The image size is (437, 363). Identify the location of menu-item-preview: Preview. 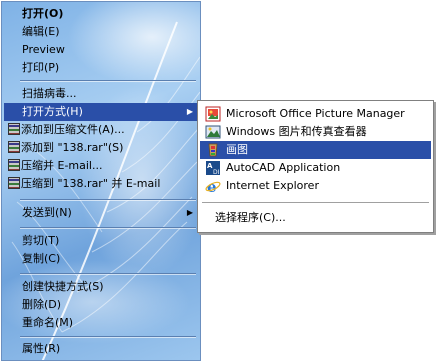
(101, 50).